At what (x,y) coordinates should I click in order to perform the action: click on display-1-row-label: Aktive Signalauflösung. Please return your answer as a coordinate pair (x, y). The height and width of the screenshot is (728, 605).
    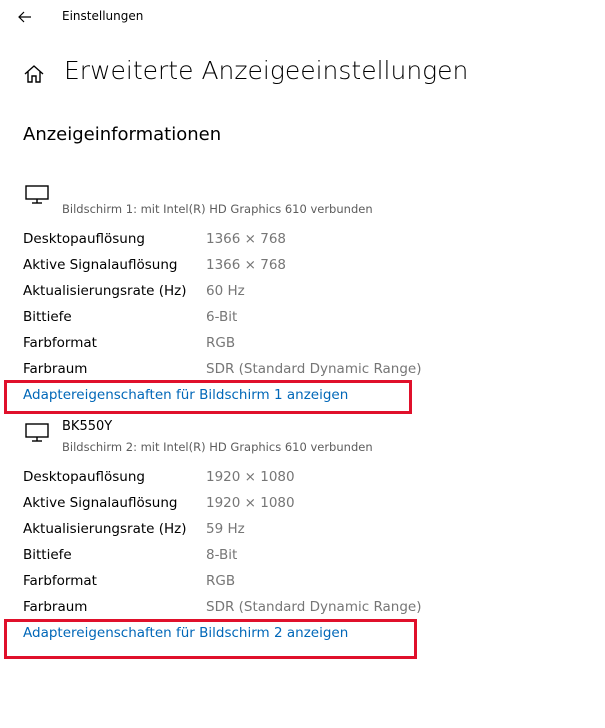
    Looking at the image, I should click on (100, 265).